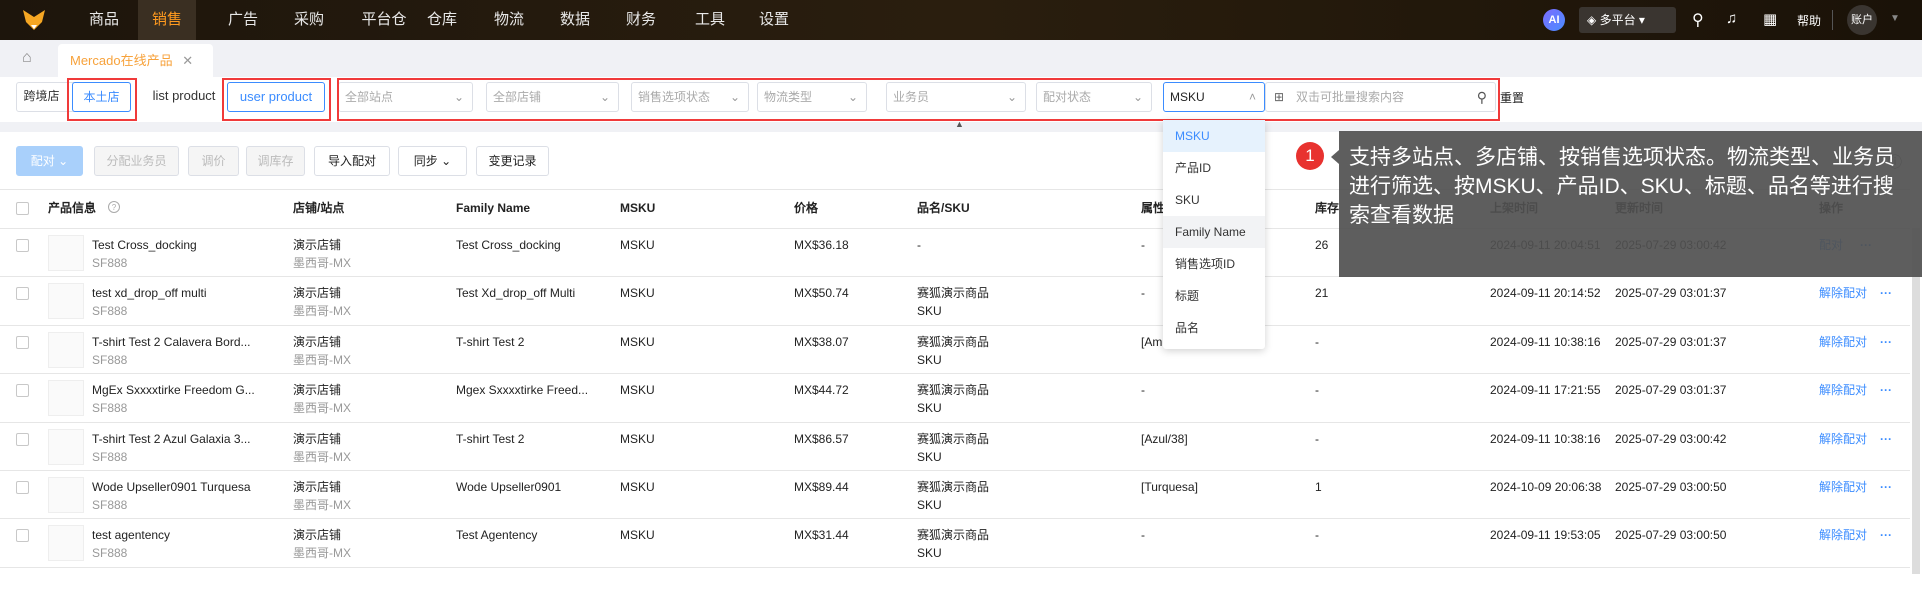 The height and width of the screenshot is (615, 1922). I want to click on nav-item: 商品, so click(104, 20).